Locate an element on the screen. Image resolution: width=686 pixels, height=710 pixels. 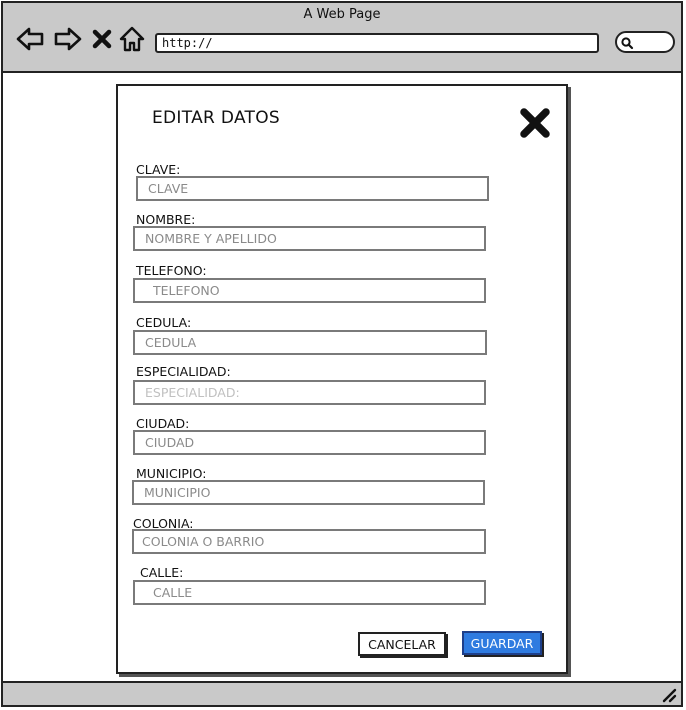
browser-titlebar: A Web Page http:// is located at coordinates (342, 38).